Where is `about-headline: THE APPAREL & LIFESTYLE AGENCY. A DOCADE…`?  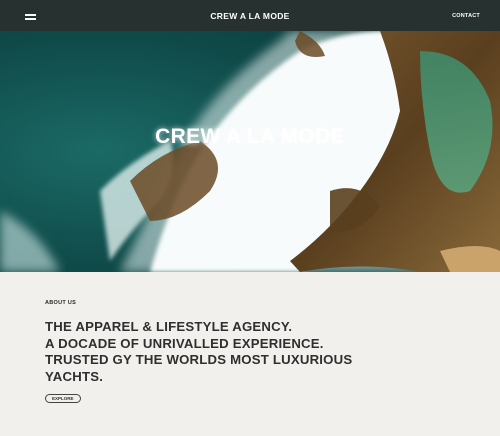
about-headline: THE APPAREL & LIFESTYLE AGENCY. A DOCADE… is located at coordinates (255, 352).